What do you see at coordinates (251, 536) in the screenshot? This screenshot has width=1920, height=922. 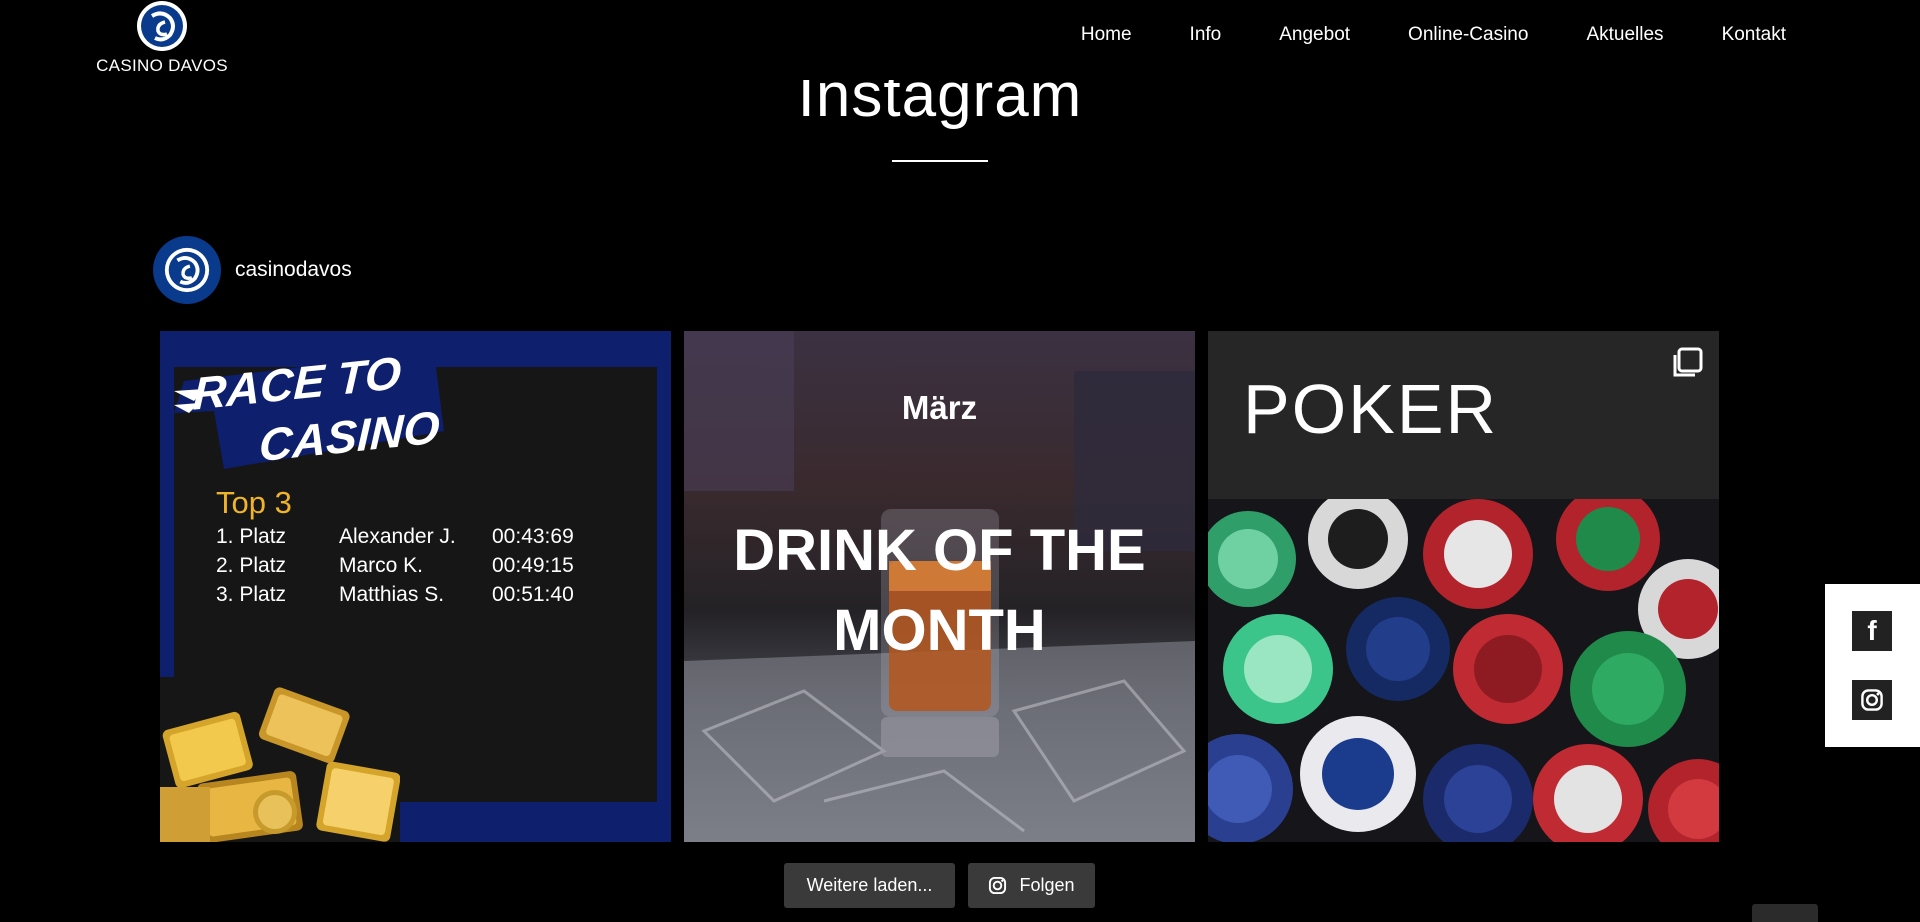 I see `ranking-place: 1. Platz` at bounding box center [251, 536].